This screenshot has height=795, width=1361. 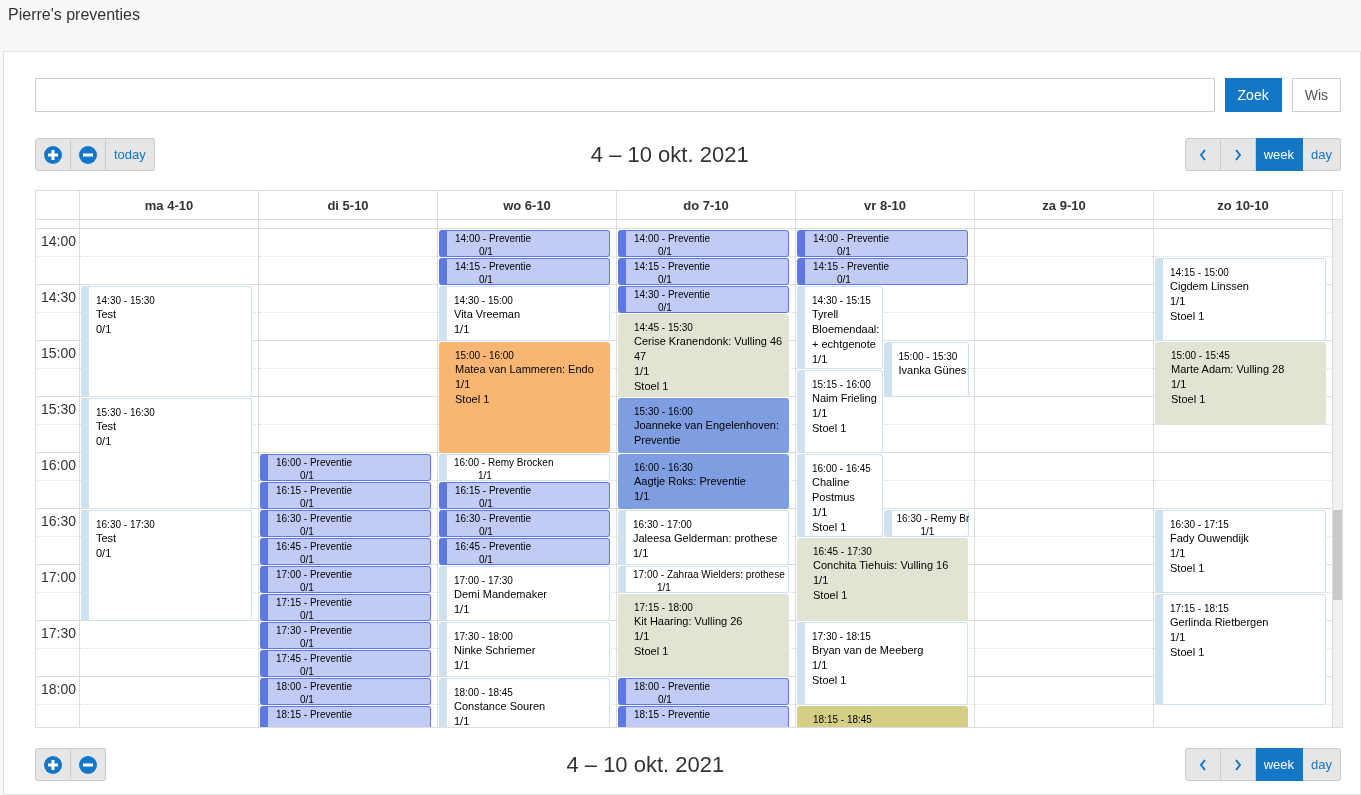 I want to click on appointment: 14:45 - 15:30 Cerise Kranendonk: Vulling 46 47 1/1 Stoel 1, so click(x=703, y=355).